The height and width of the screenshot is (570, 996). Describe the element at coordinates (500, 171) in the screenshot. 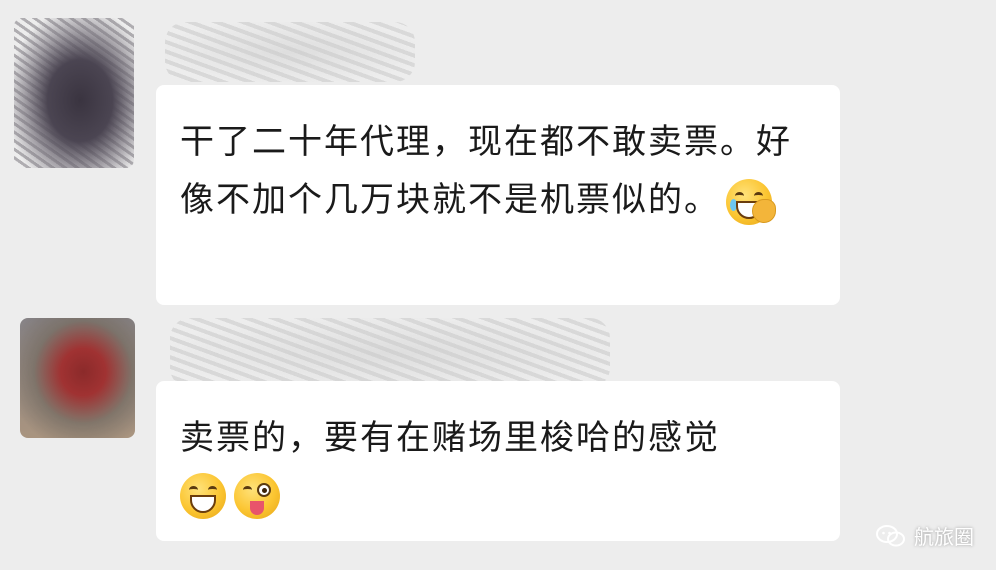

I see `message-text: 干了二十年代理，现在都不敢卖票。好像不加个几万块就不是机票似的。` at that location.